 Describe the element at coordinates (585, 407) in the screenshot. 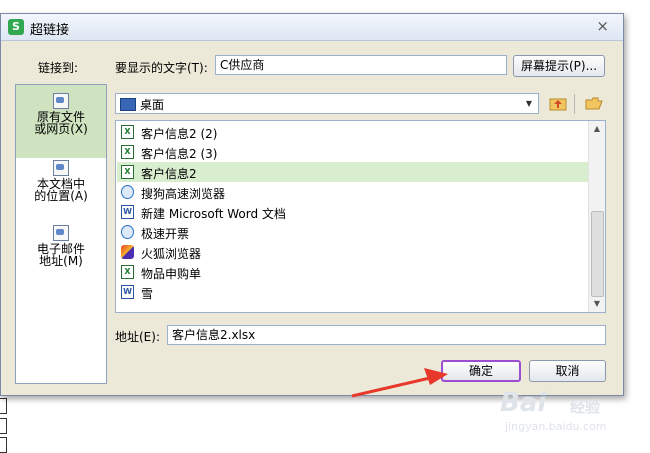

I see `watermark-brand2: 经验` at that location.